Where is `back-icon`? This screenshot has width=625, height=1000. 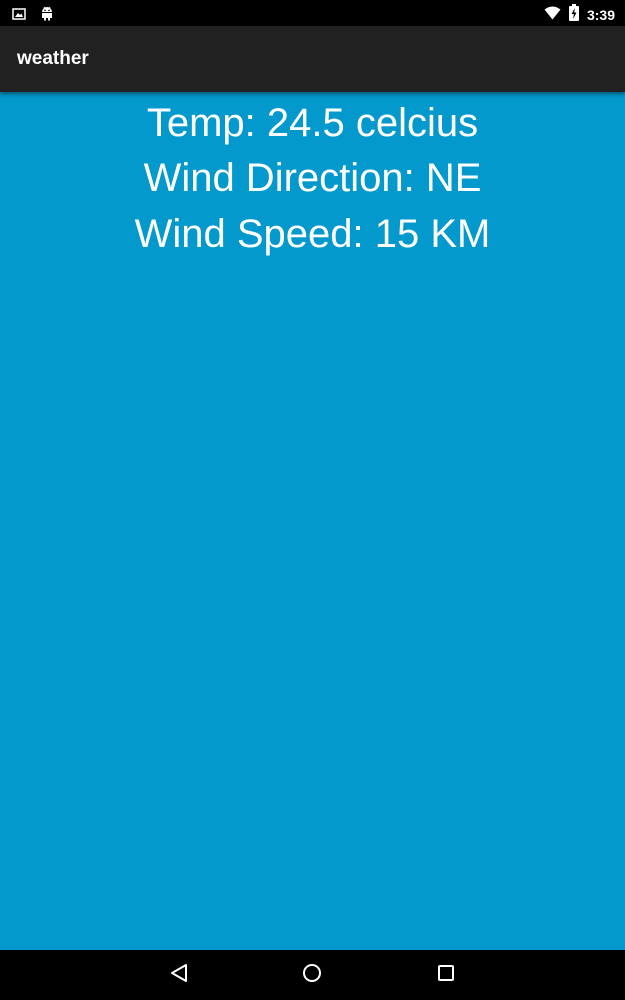 back-icon is located at coordinates (179, 975).